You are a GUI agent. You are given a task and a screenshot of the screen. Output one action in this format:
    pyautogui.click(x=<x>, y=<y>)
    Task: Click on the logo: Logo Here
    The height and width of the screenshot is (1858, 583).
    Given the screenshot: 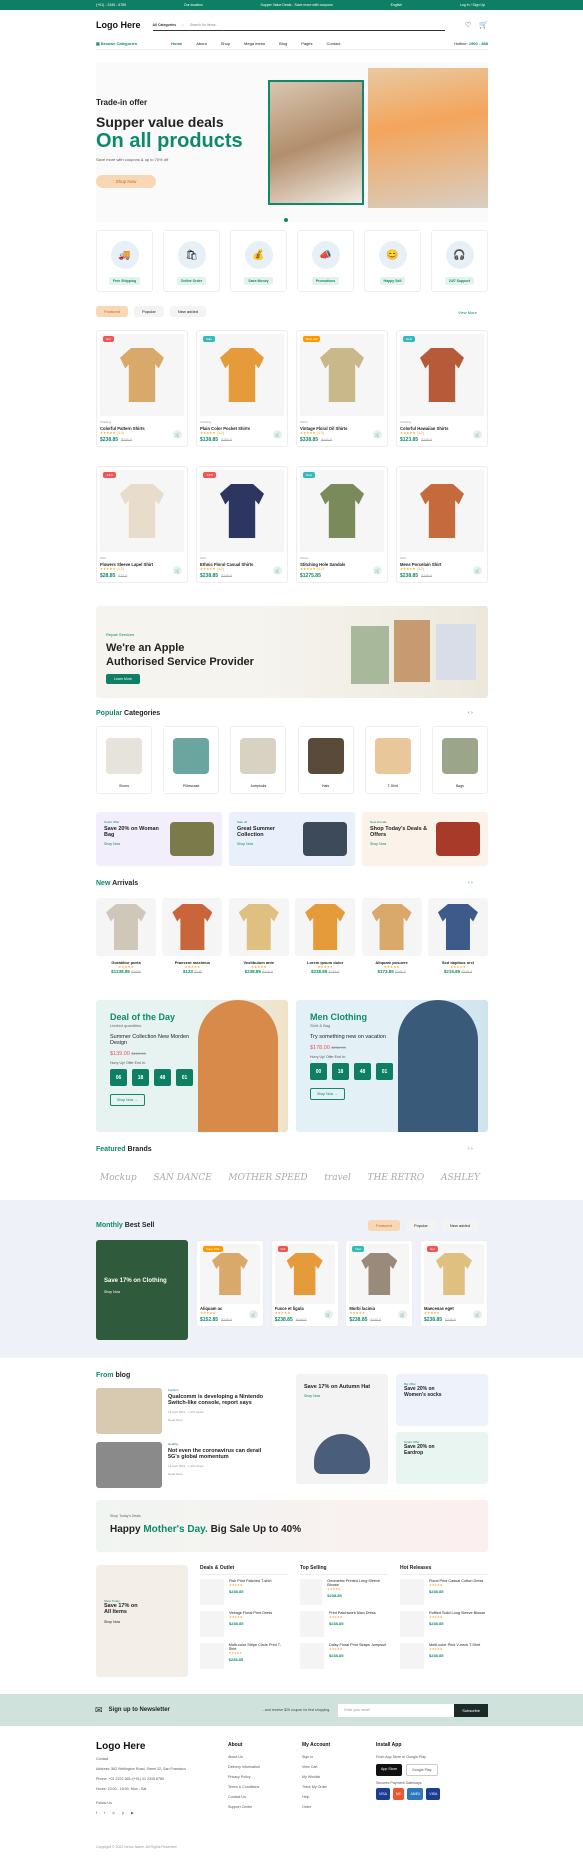 What is the action you would take?
    pyautogui.click(x=118, y=25)
    